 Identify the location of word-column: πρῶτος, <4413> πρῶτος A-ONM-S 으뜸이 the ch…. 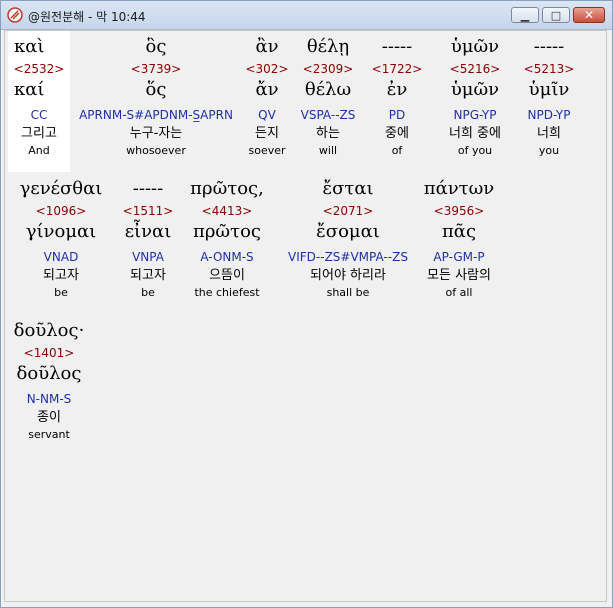
(227, 238).